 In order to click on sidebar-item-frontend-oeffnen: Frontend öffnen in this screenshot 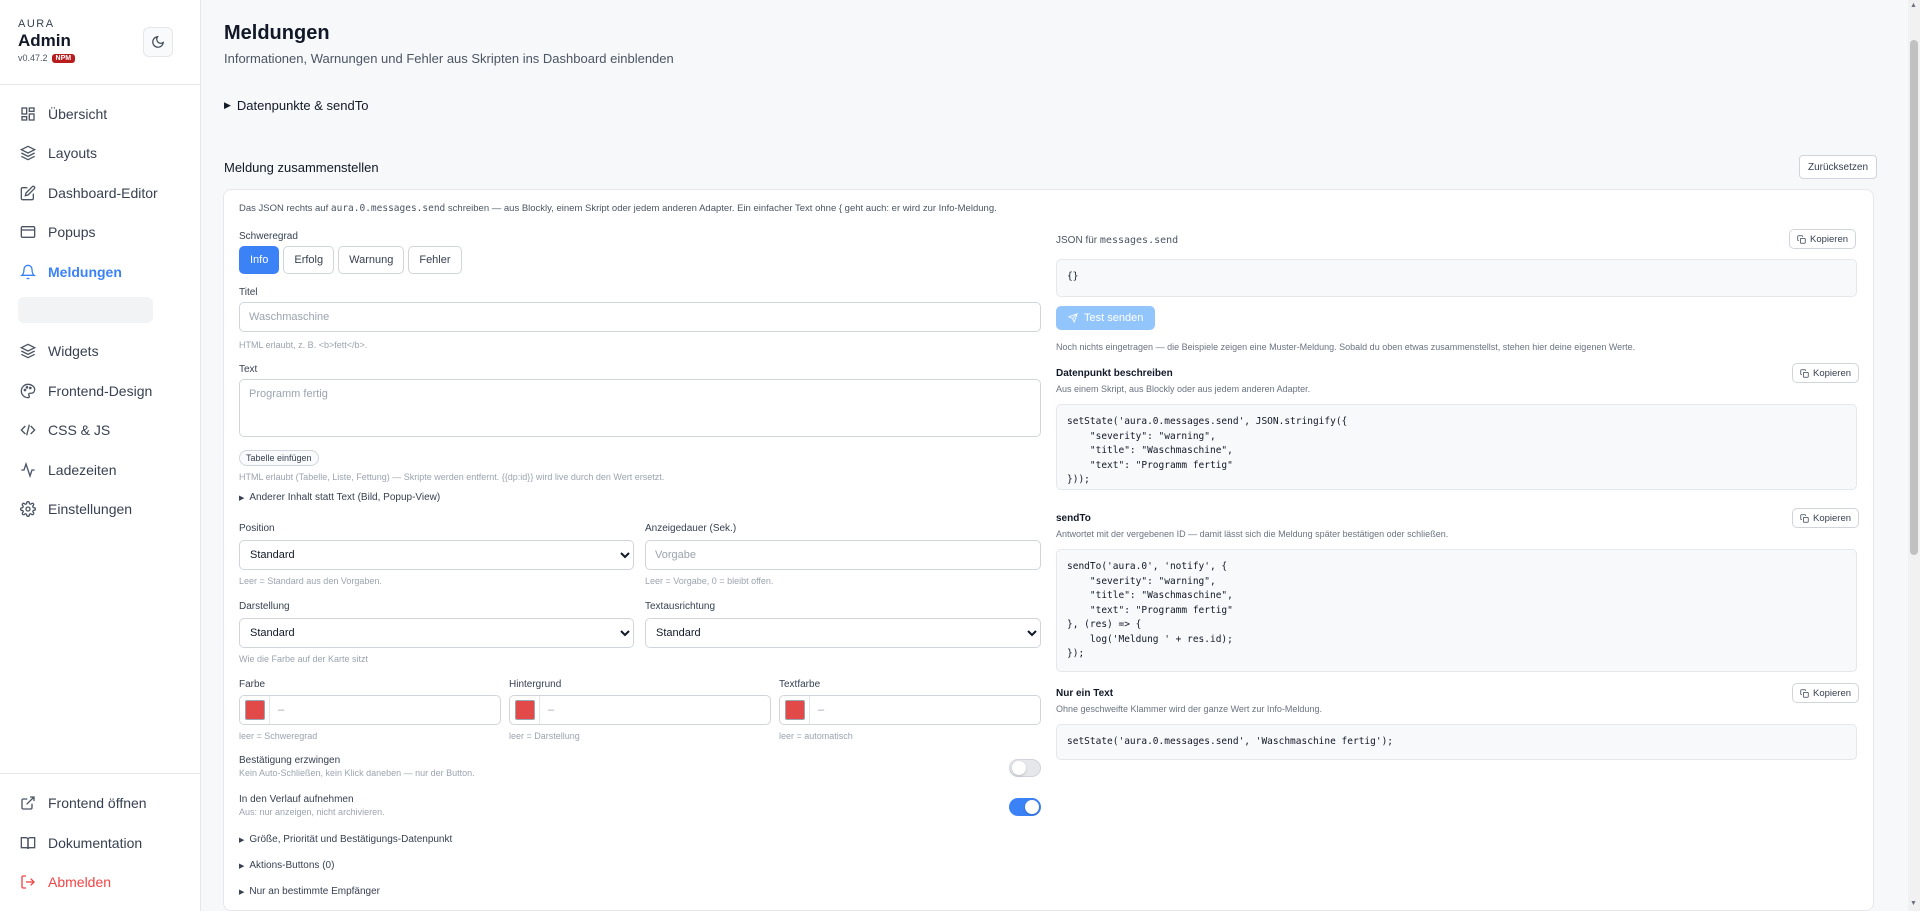, I will do `click(105, 803)`.